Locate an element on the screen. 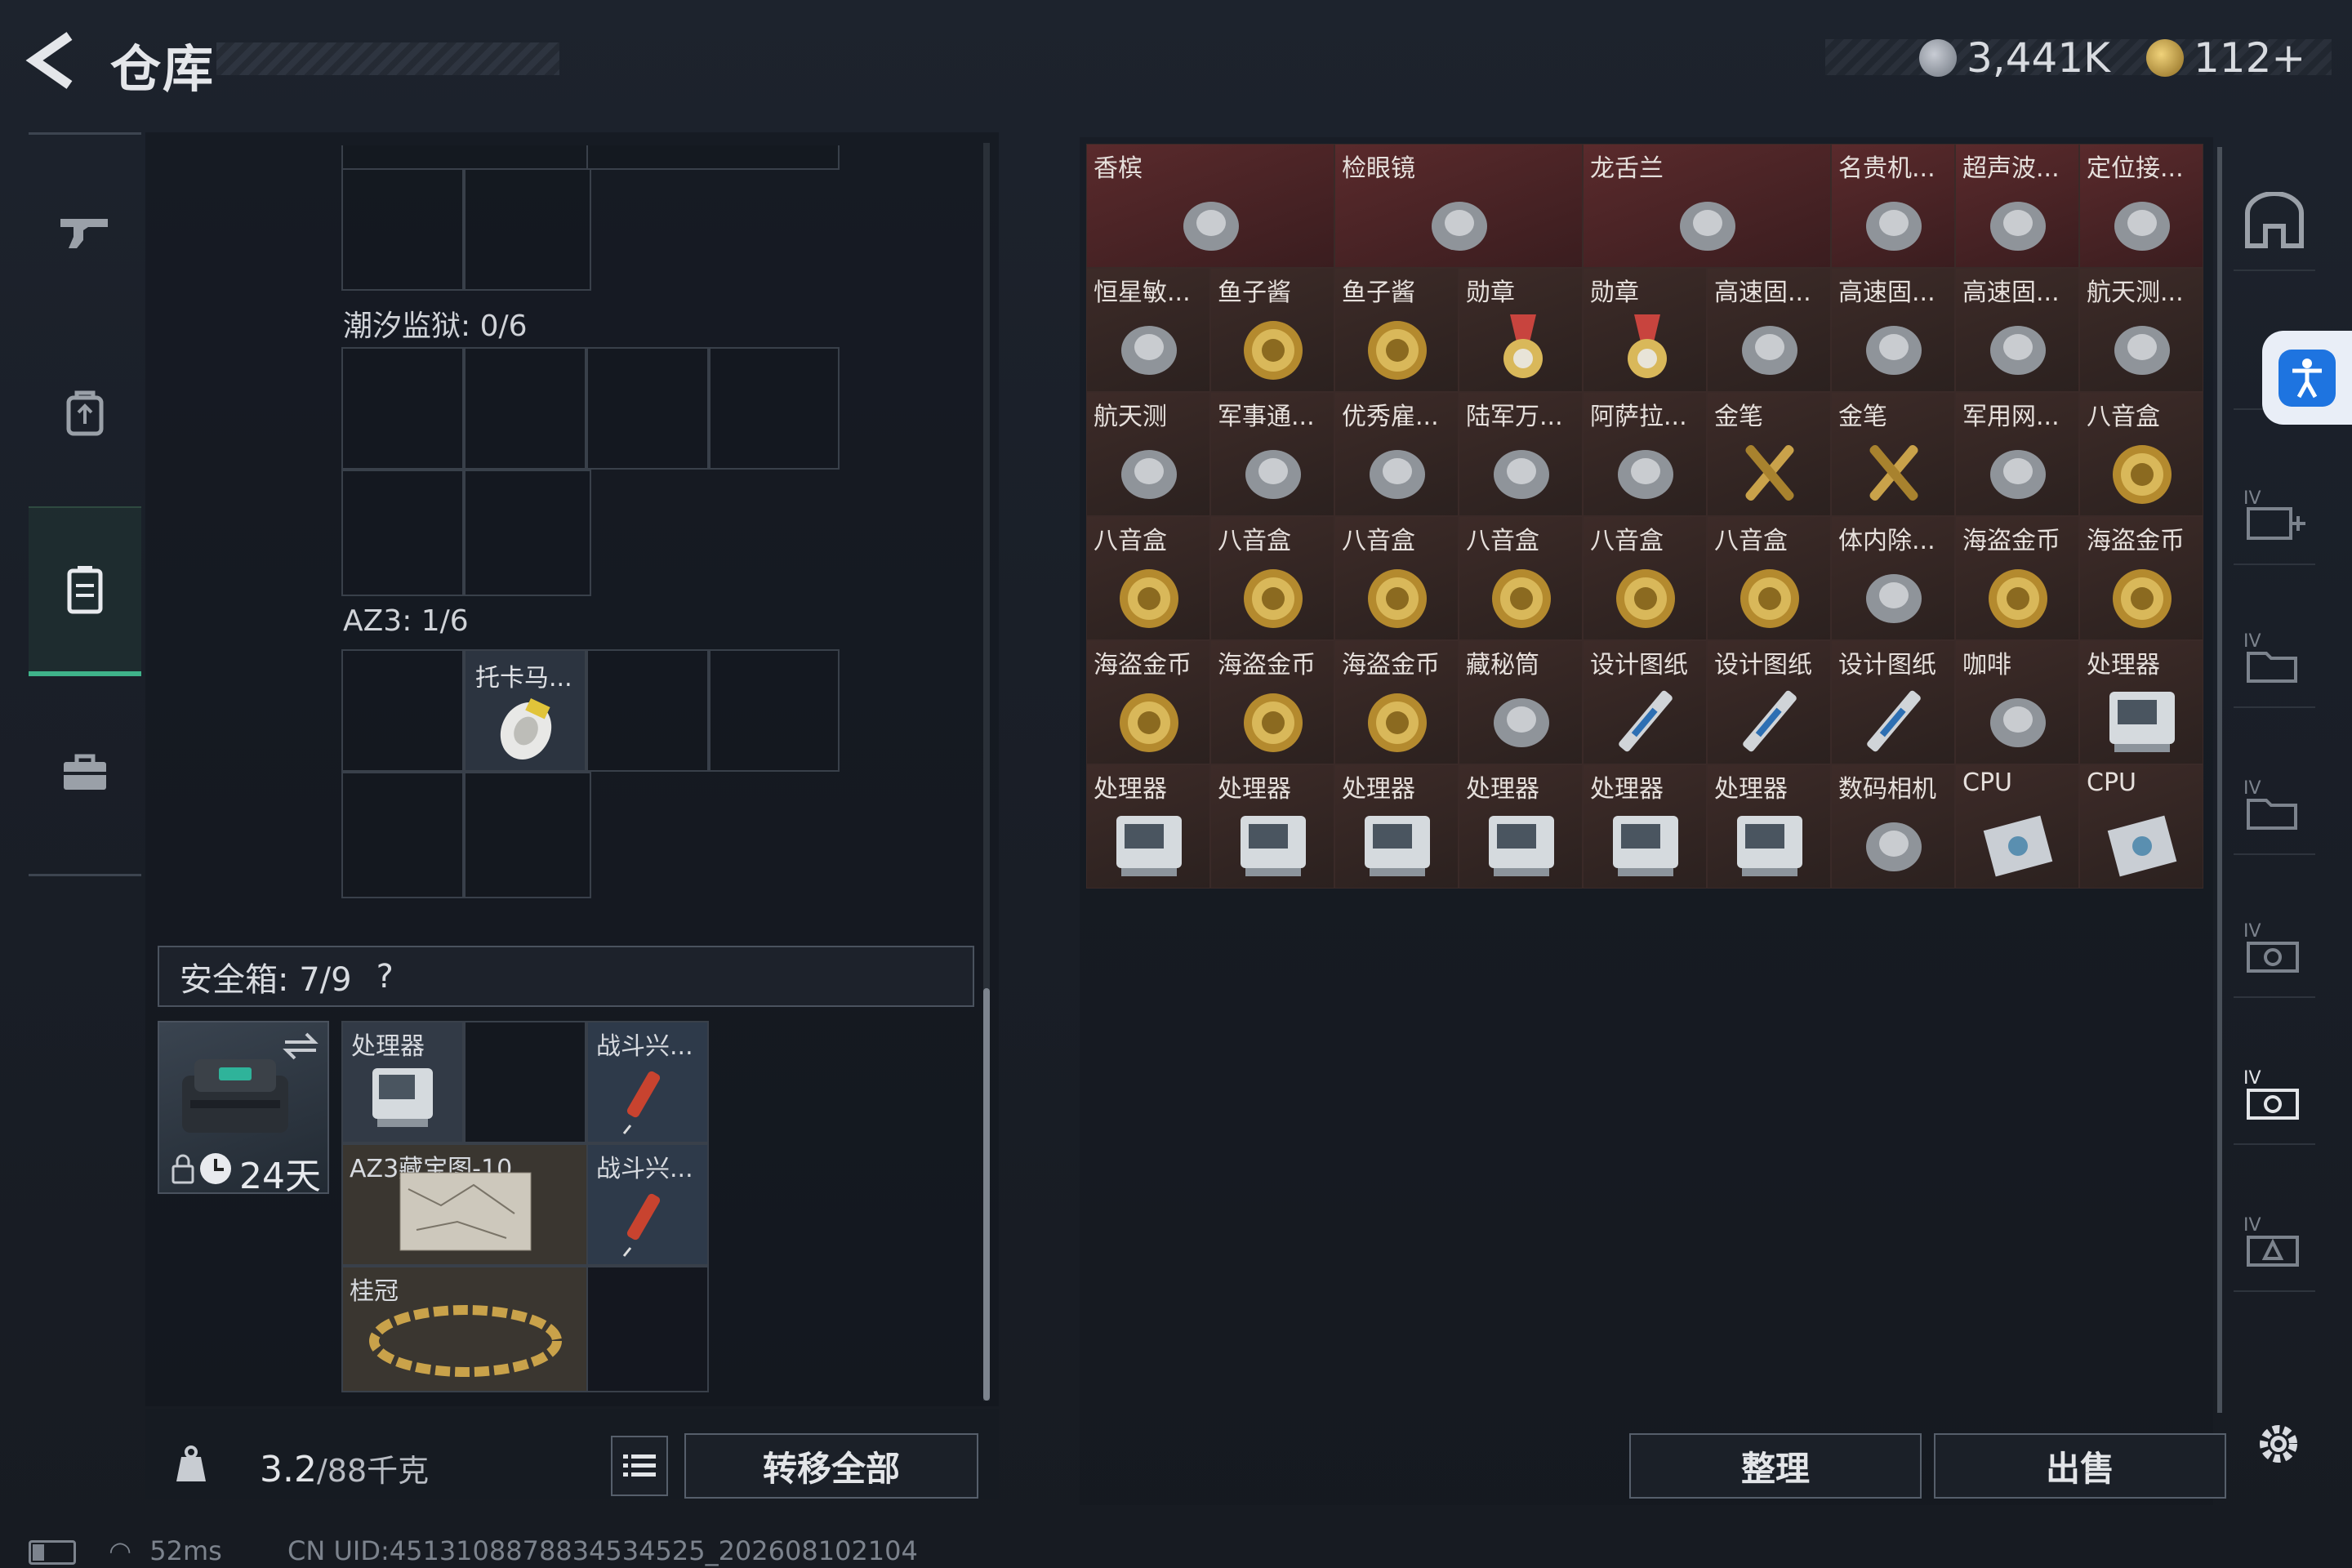 This screenshot has width=2352, height=1568. currency-tokens: 112+ is located at coordinates (2225, 58).